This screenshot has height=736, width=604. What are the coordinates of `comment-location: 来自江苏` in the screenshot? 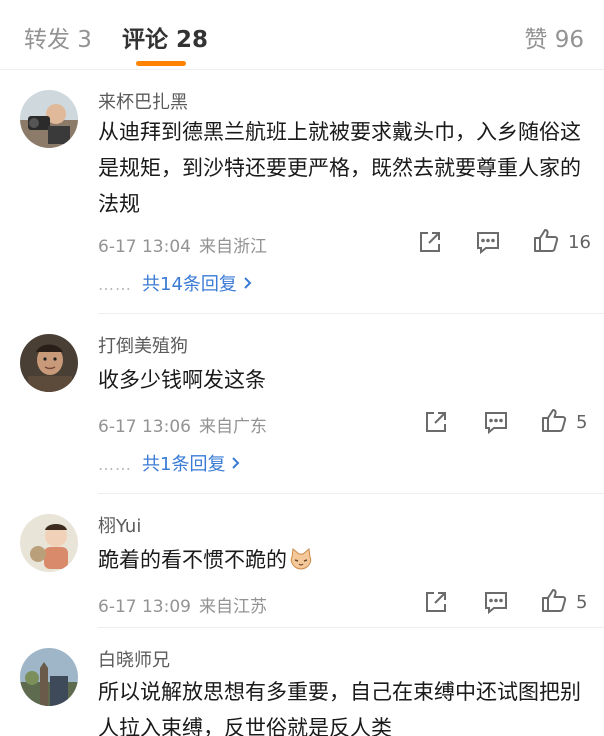 It's located at (232, 607).